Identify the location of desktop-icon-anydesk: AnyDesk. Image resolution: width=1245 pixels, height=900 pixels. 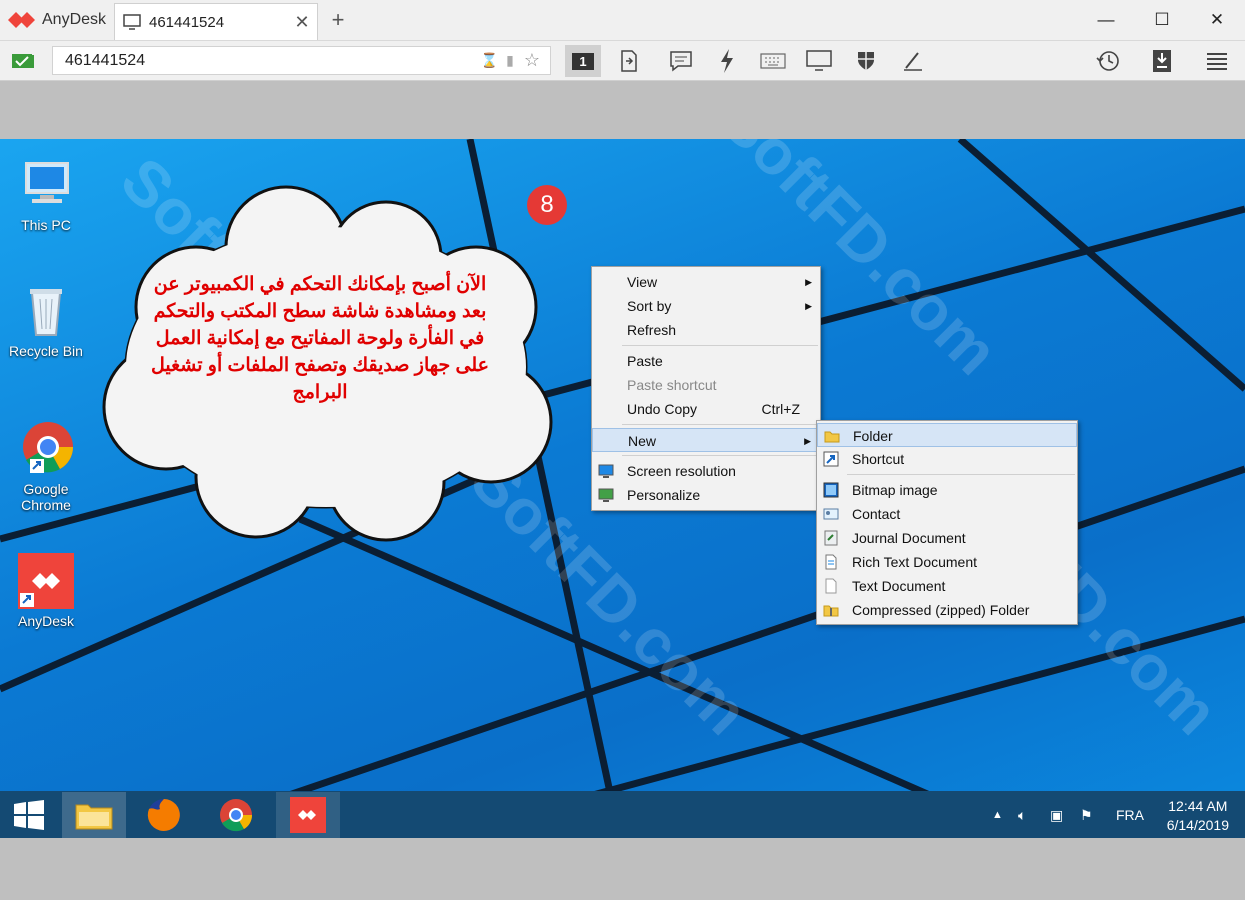
(46, 591).